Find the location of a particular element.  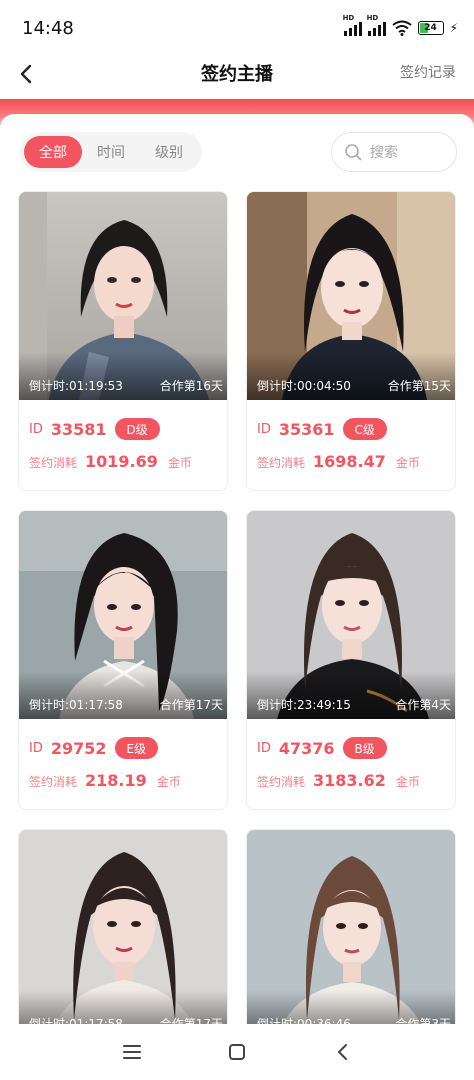

cost-value: 1698.47 is located at coordinates (349, 461).